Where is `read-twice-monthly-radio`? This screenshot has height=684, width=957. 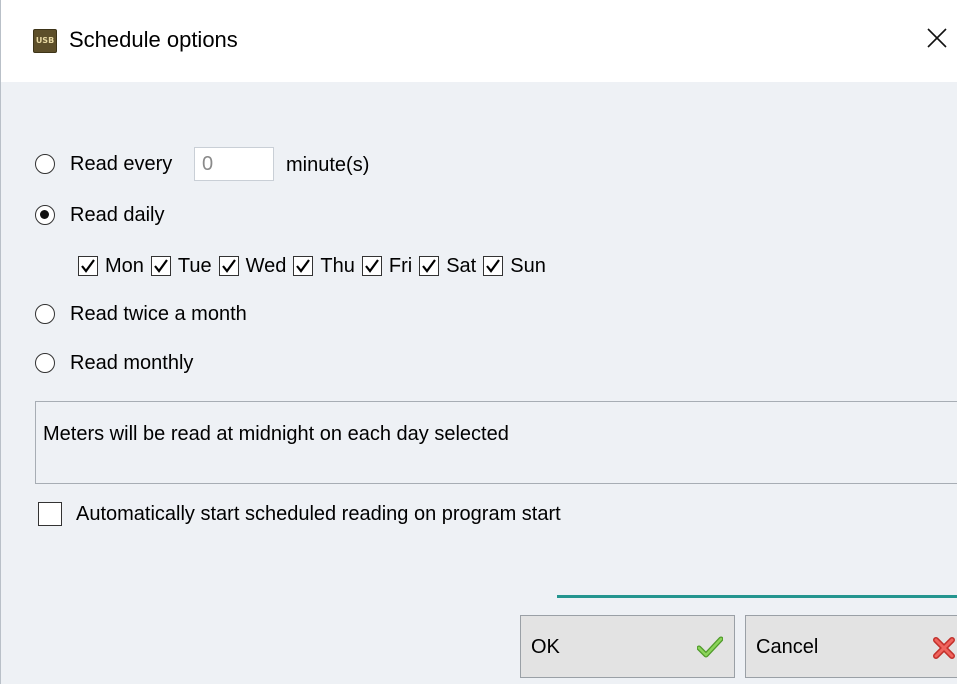 read-twice-monthly-radio is located at coordinates (45, 314).